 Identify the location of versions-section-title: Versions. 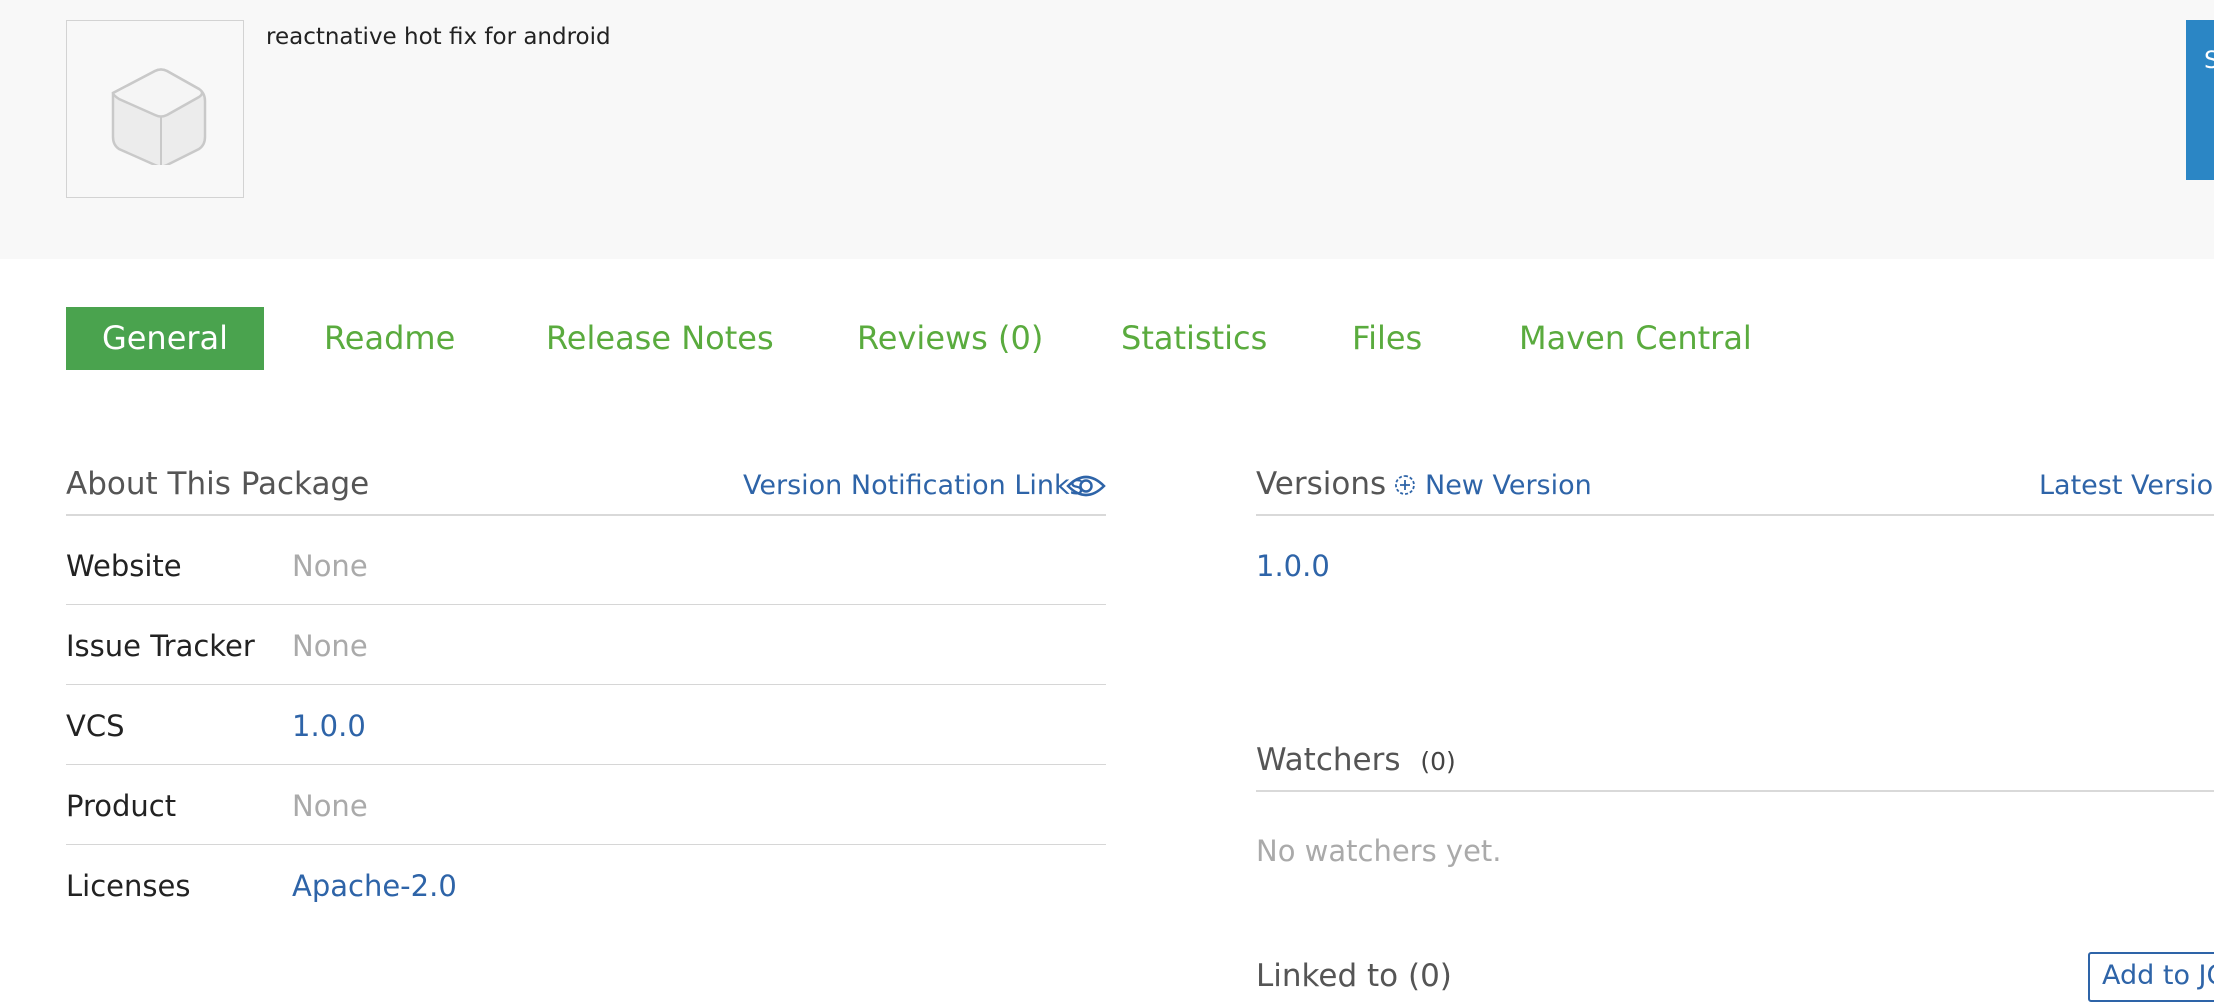
(1321, 484).